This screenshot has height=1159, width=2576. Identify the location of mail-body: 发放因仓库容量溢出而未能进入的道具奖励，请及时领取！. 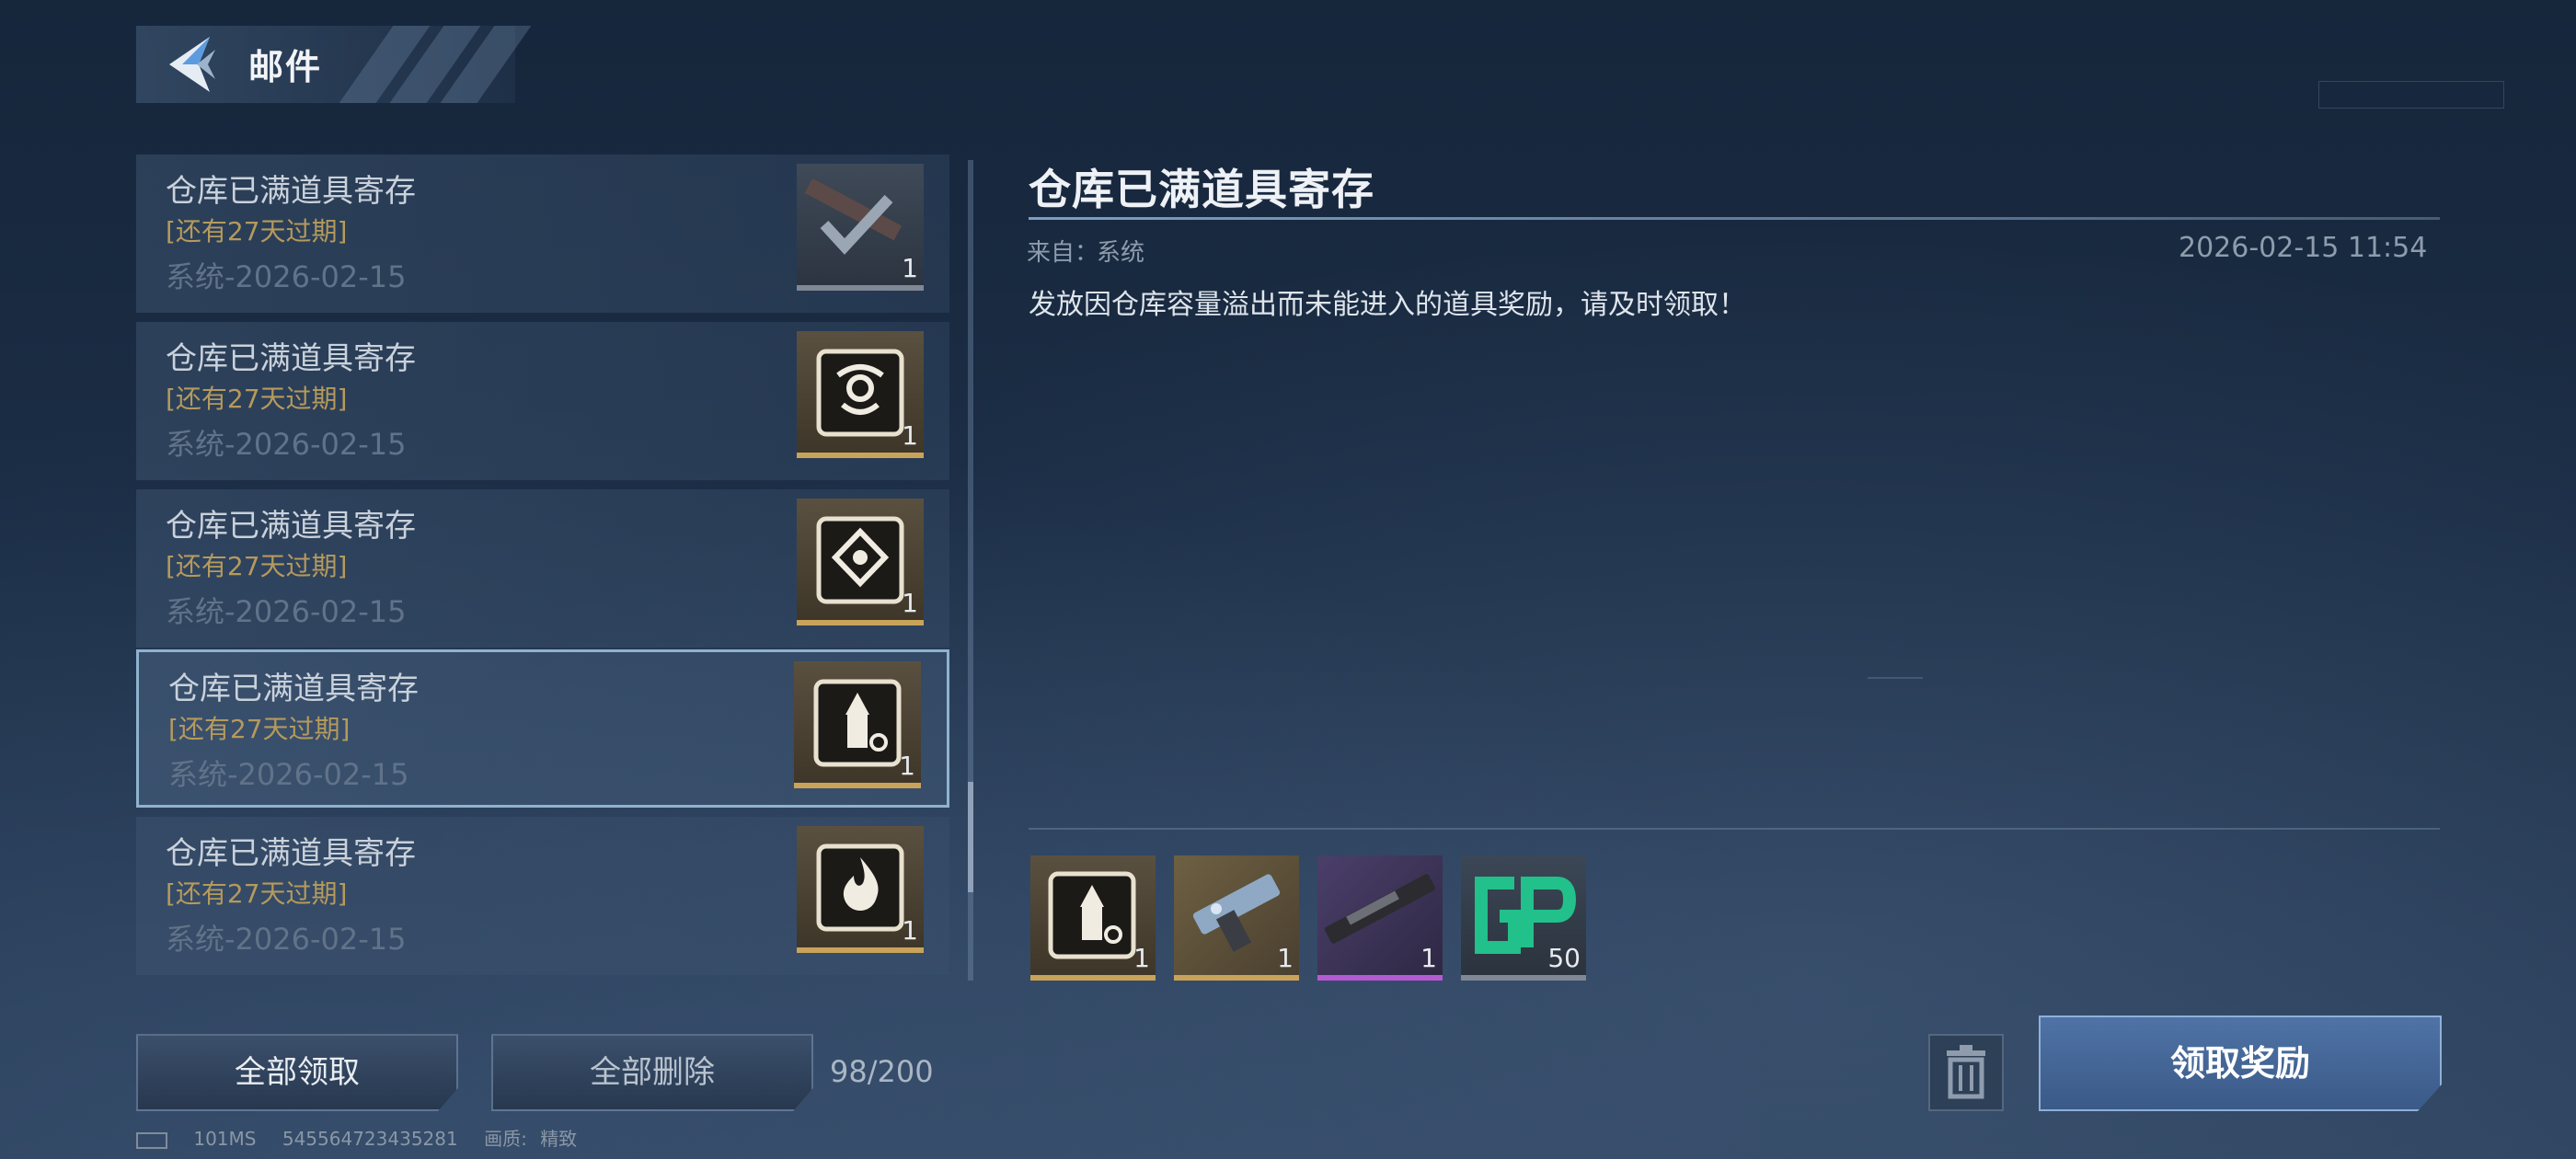
(1387, 305).